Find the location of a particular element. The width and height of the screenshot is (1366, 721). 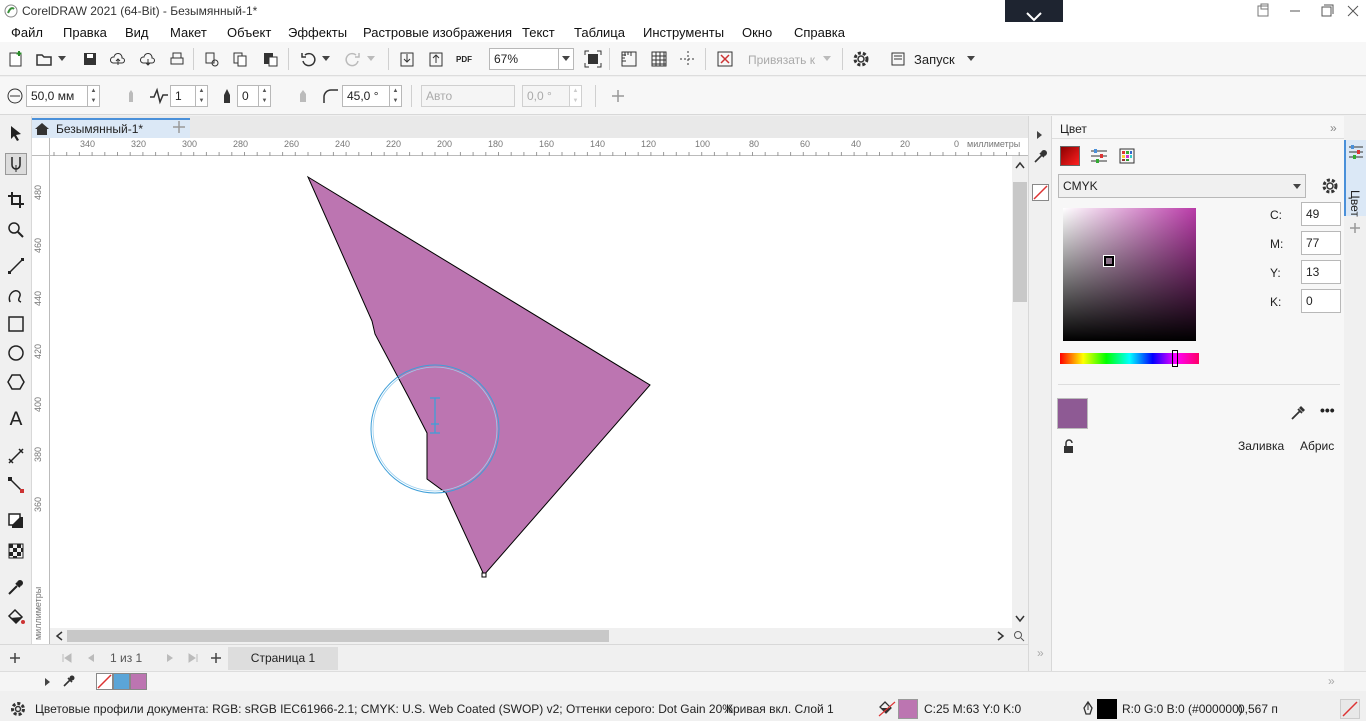

crop-tool-icon is located at coordinates (16, 200).